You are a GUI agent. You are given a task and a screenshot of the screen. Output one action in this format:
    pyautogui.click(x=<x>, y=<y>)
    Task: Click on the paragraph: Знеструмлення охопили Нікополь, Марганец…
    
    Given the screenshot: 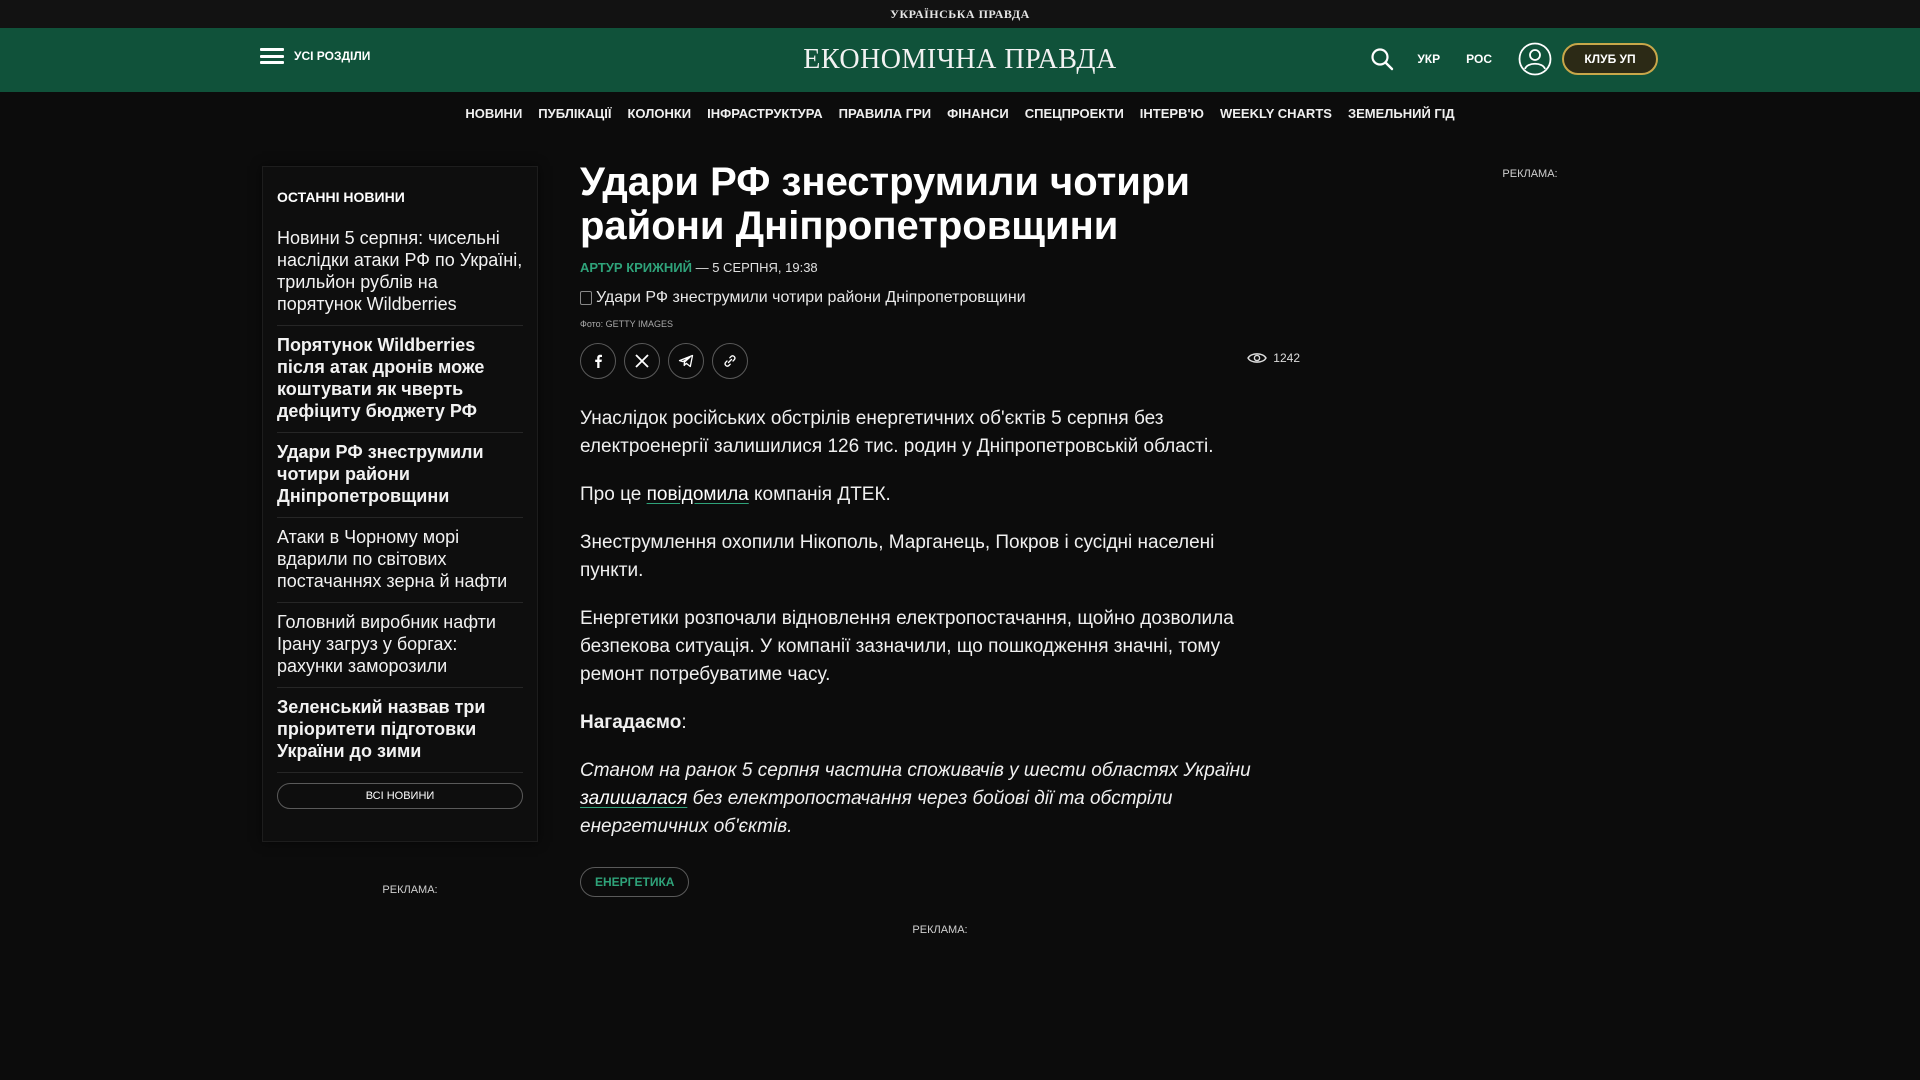 What is the action you would take?
    pyautogui.click(x=897, y=556)
    